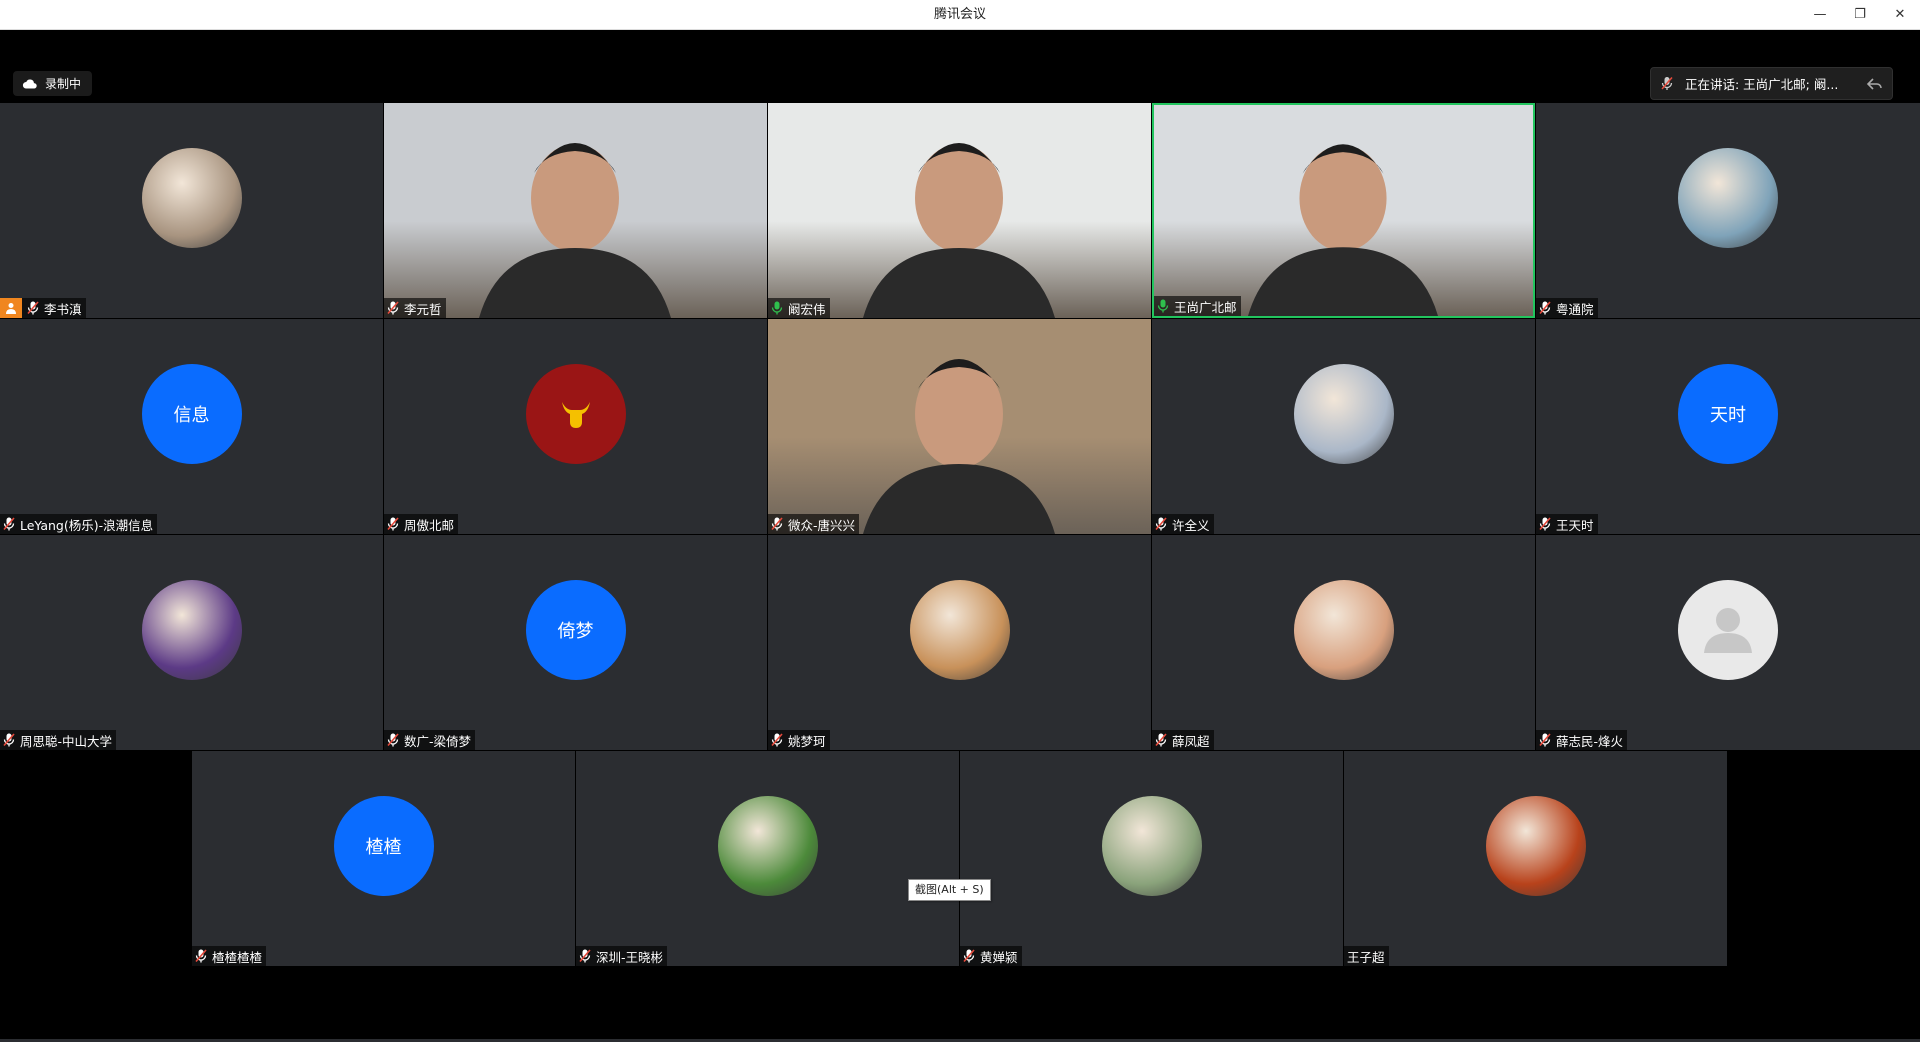  I want to click on participant-nameplate: 王天时, so click(1567, 524).